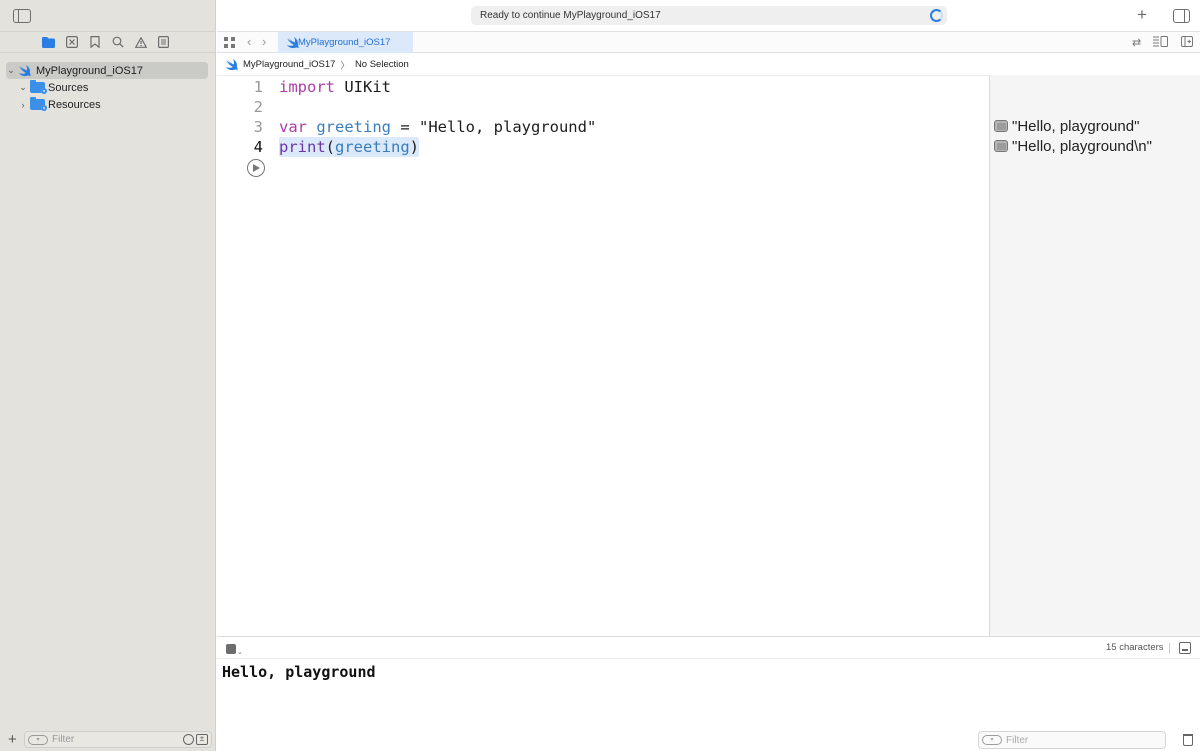 This screenshot has width=1200, height=751. Describe the element at coordinates (1160, 43) in the screenshot. I see `editor-options-icon` at that location.